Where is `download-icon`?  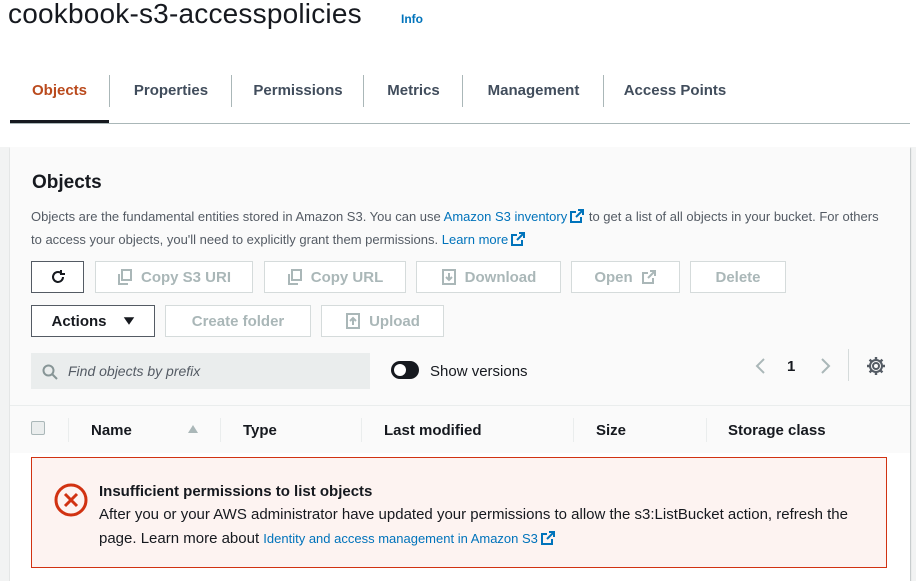
download-icon is located at coordinates (448, 277).